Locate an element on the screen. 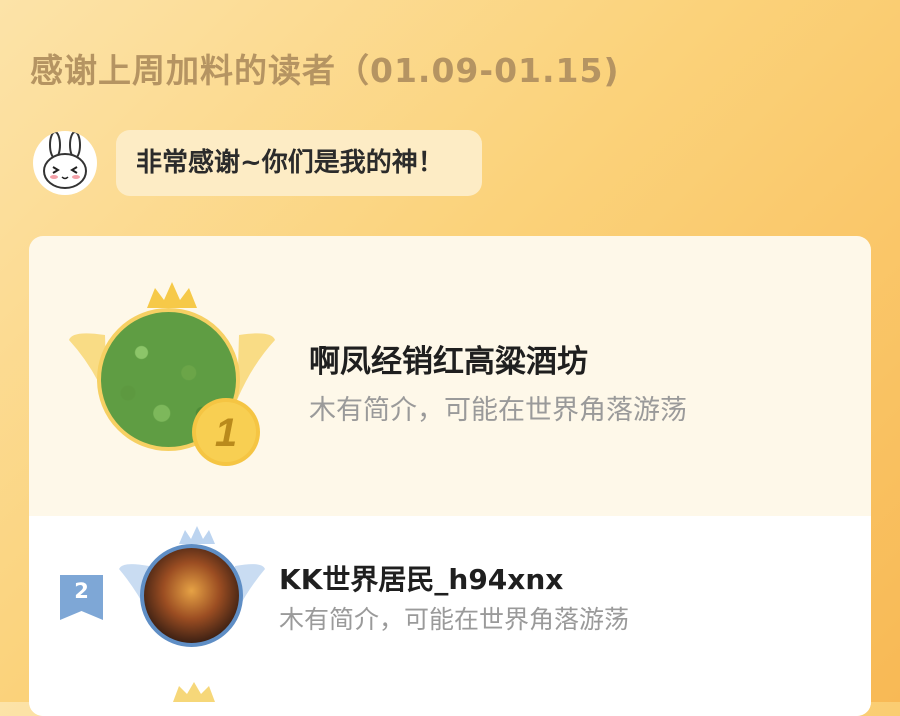 This screenshot has height=716, width=900. rank-2-badge: 2 is located at coordinates (81, 597).